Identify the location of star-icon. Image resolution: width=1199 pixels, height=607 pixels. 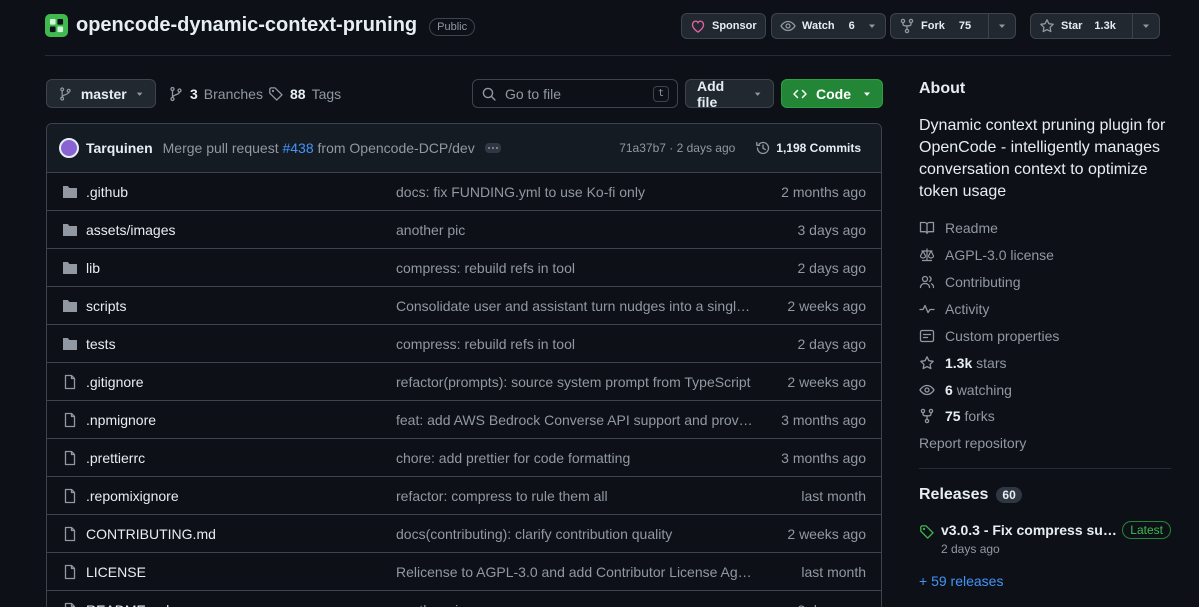
(927, 363).